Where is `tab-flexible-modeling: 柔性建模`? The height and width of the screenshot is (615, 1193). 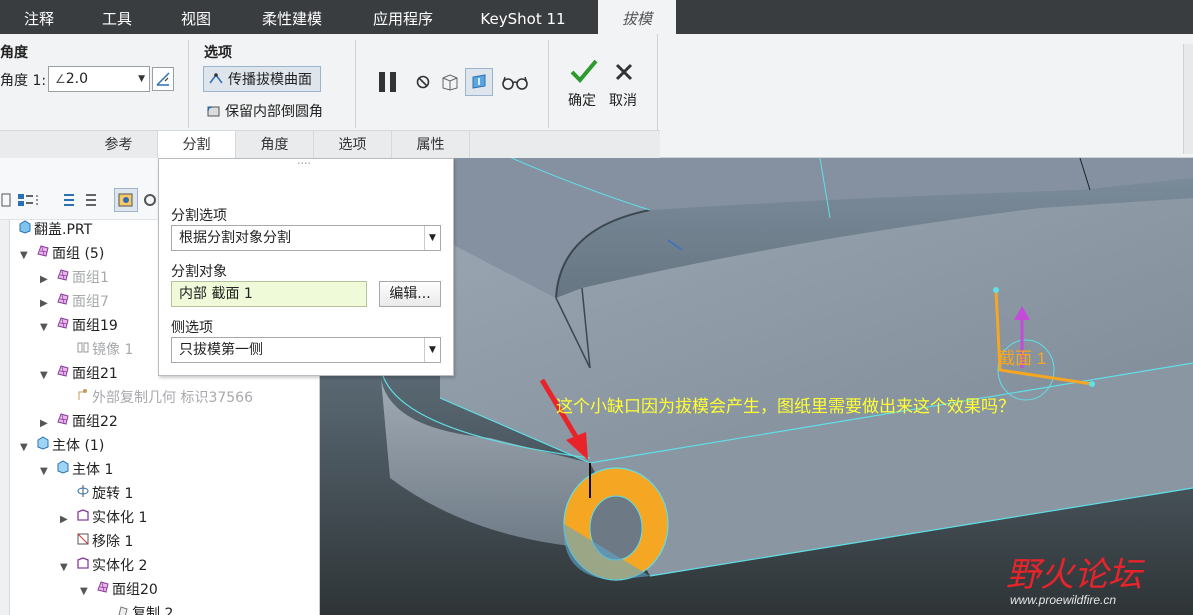 tab-flexible-modeling: 柔性建模 is located at coordinates (292, 17).